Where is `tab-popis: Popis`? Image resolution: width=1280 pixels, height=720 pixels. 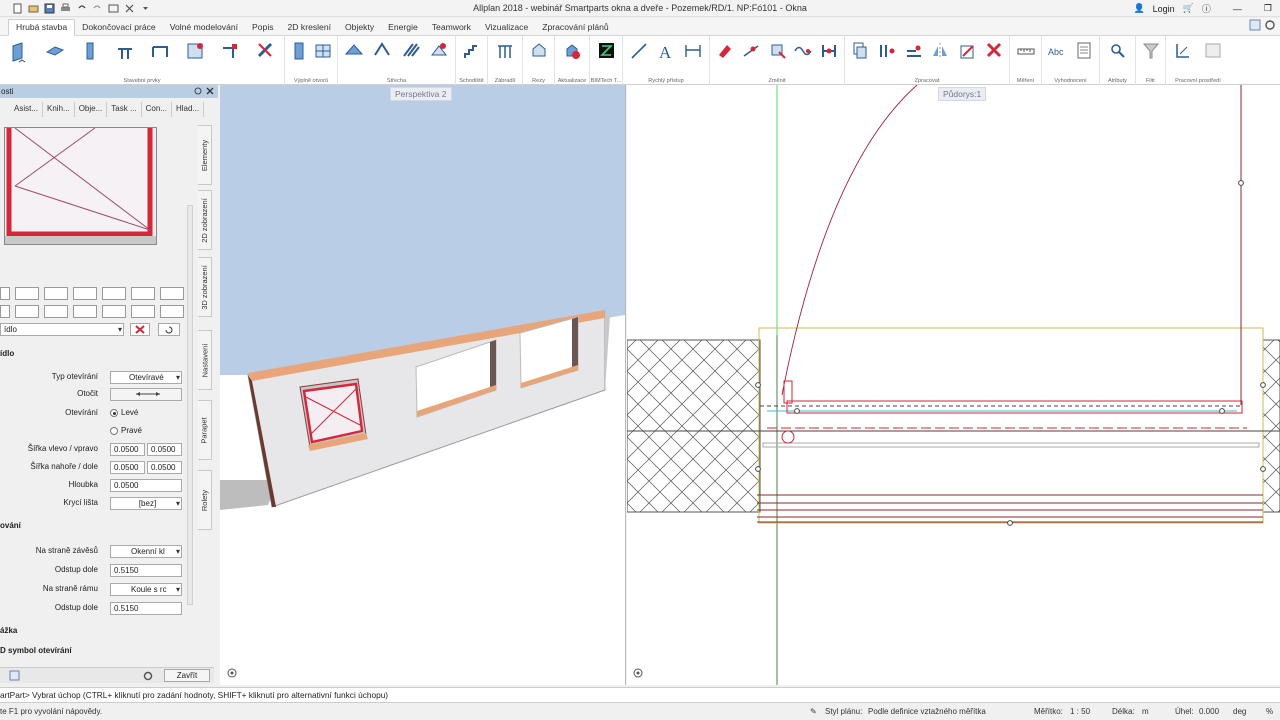 tab-popis: Popis is located at coordinates (263, 27).